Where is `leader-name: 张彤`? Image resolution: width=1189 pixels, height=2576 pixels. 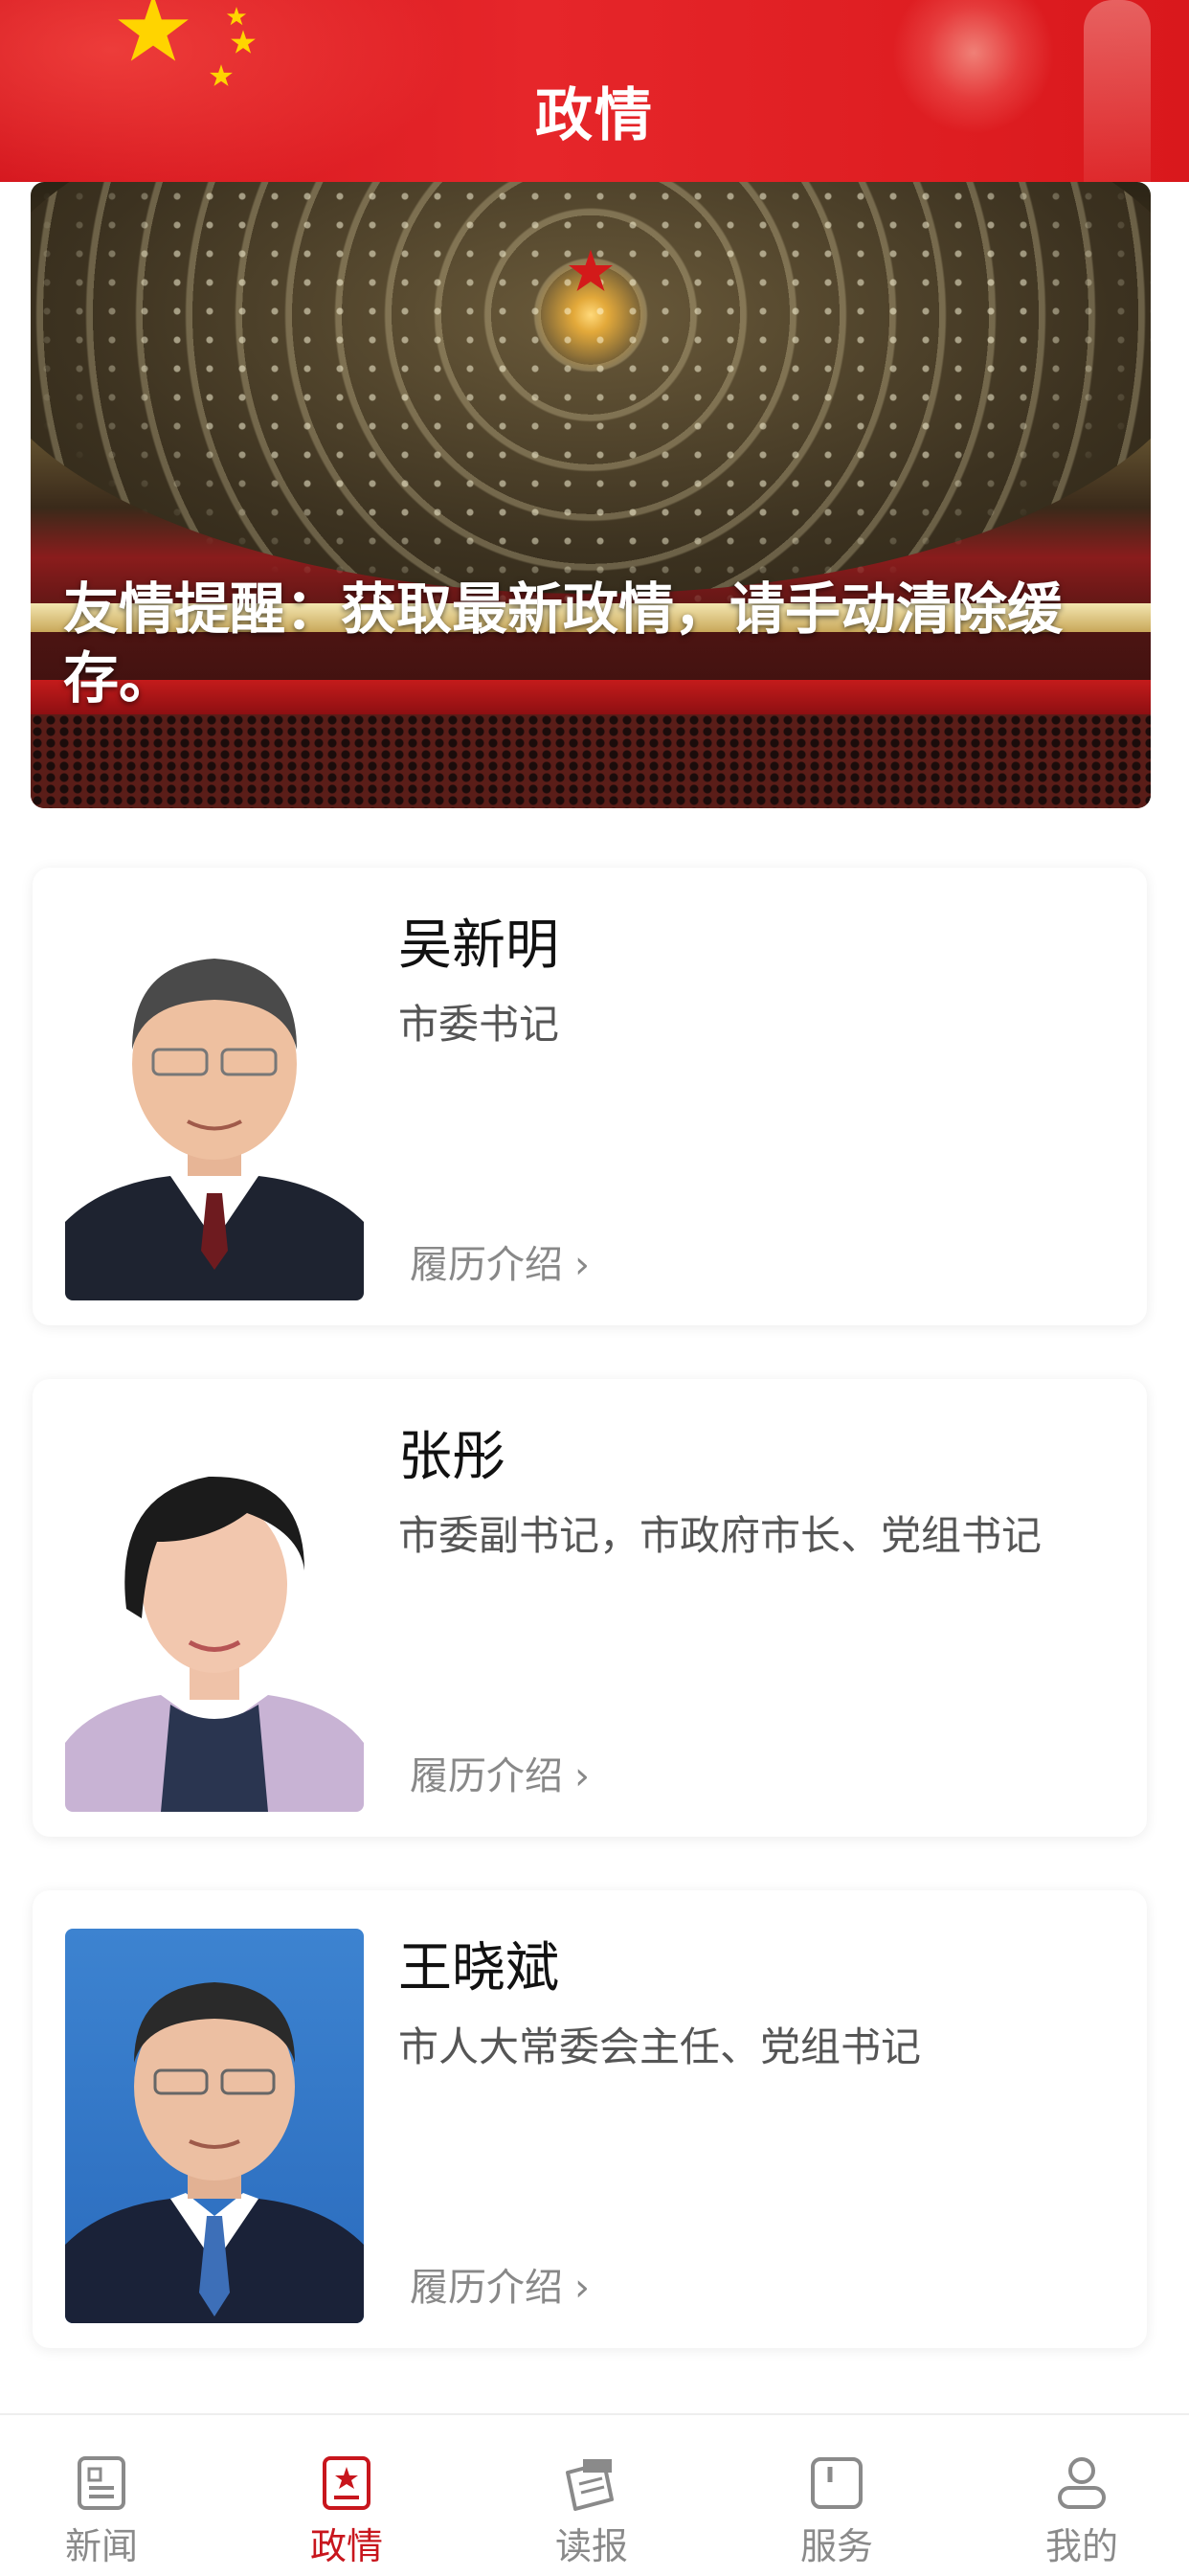
leader-name: 张彤 is located at coordinates (451, 1457).